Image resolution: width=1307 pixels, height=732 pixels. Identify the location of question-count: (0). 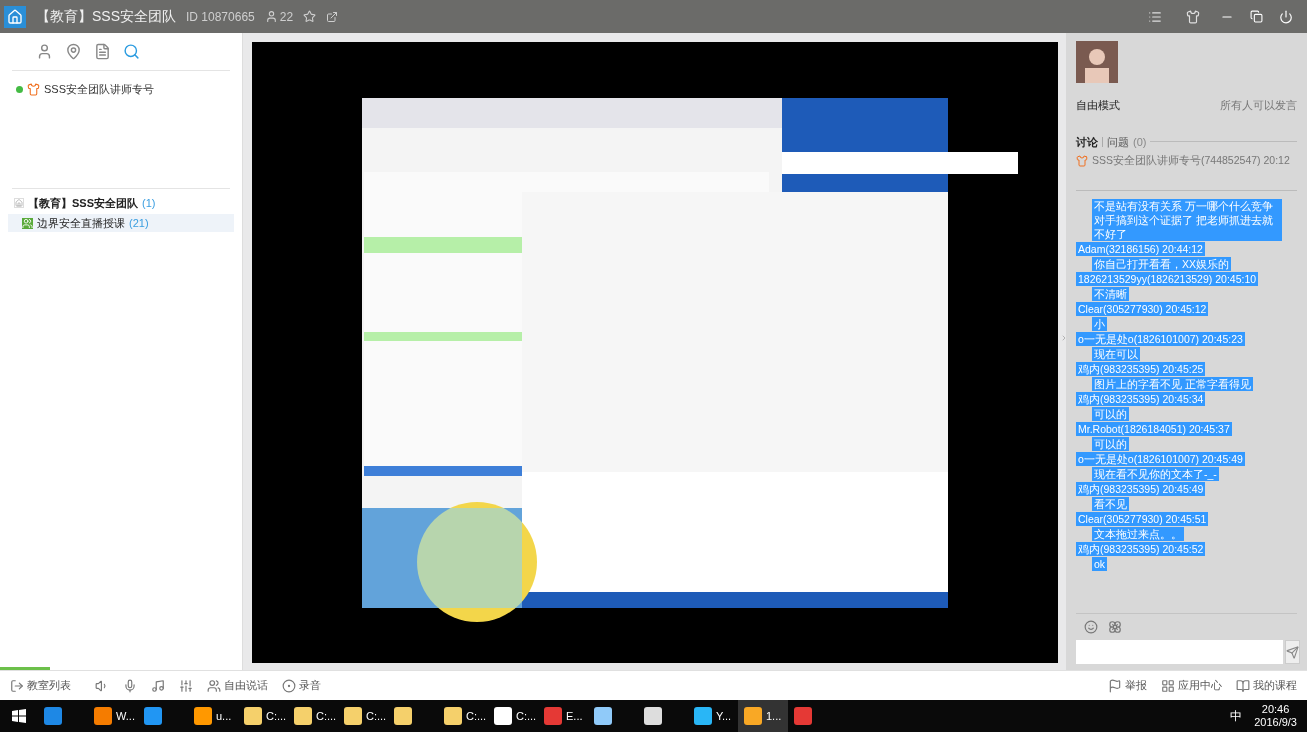
(1140, 142).